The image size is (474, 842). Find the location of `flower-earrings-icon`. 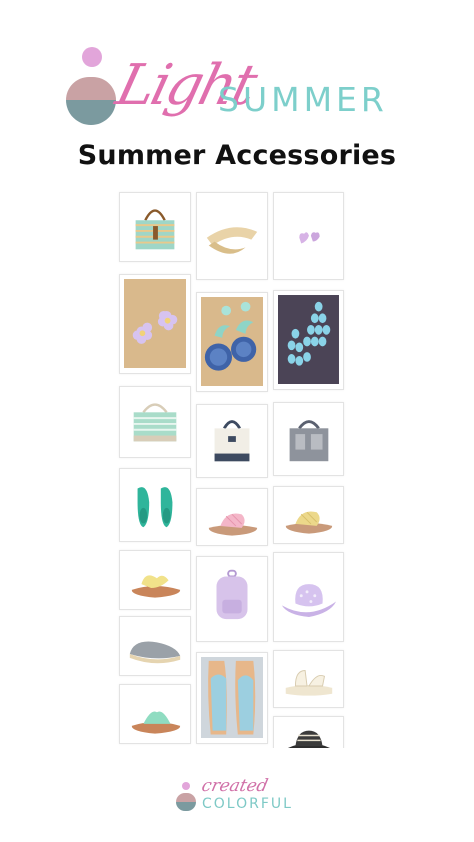

flower-earrings-icon is located at coordinates (155, 324).